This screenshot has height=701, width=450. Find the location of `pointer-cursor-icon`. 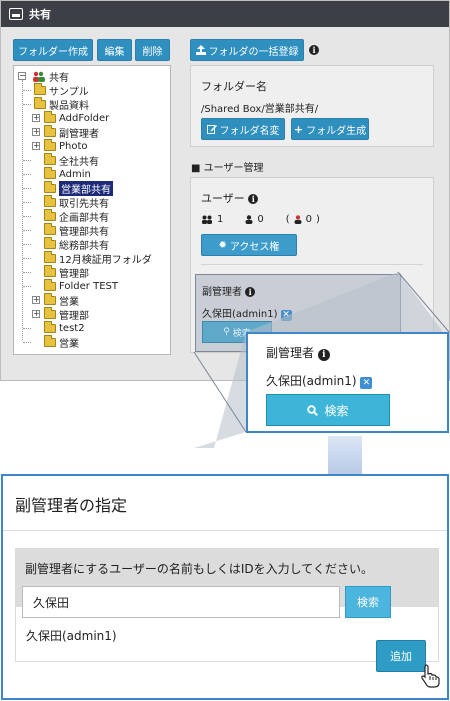

pointer-cursor-icon is located at coordinates (430, 676).